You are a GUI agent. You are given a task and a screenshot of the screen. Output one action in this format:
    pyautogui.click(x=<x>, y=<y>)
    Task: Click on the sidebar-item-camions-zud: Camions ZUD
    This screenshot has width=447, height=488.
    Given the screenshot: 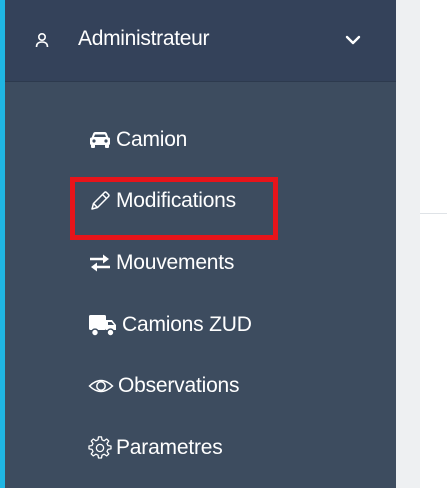 What is the action you would take?
    pyautogui.click(x=170, y=325)
    